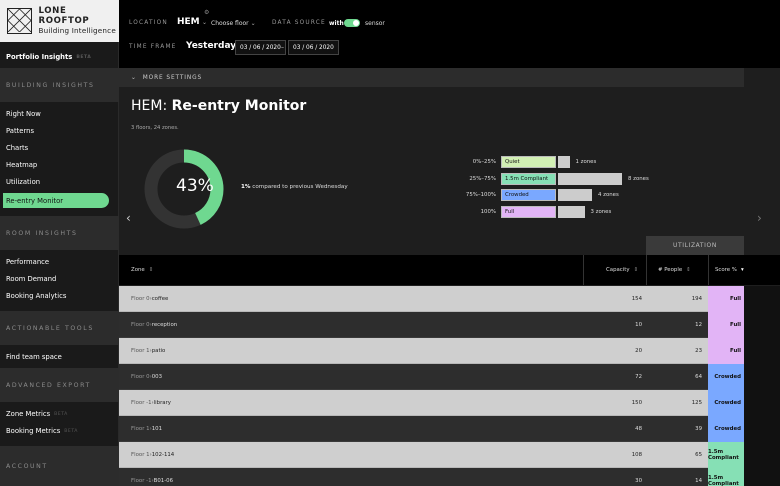 The image size is (780, 486). What do you see at coordinates (59, 466) in the screenshot?
I see `section-account: ACCOUNT` at bounding box center [59, 466].